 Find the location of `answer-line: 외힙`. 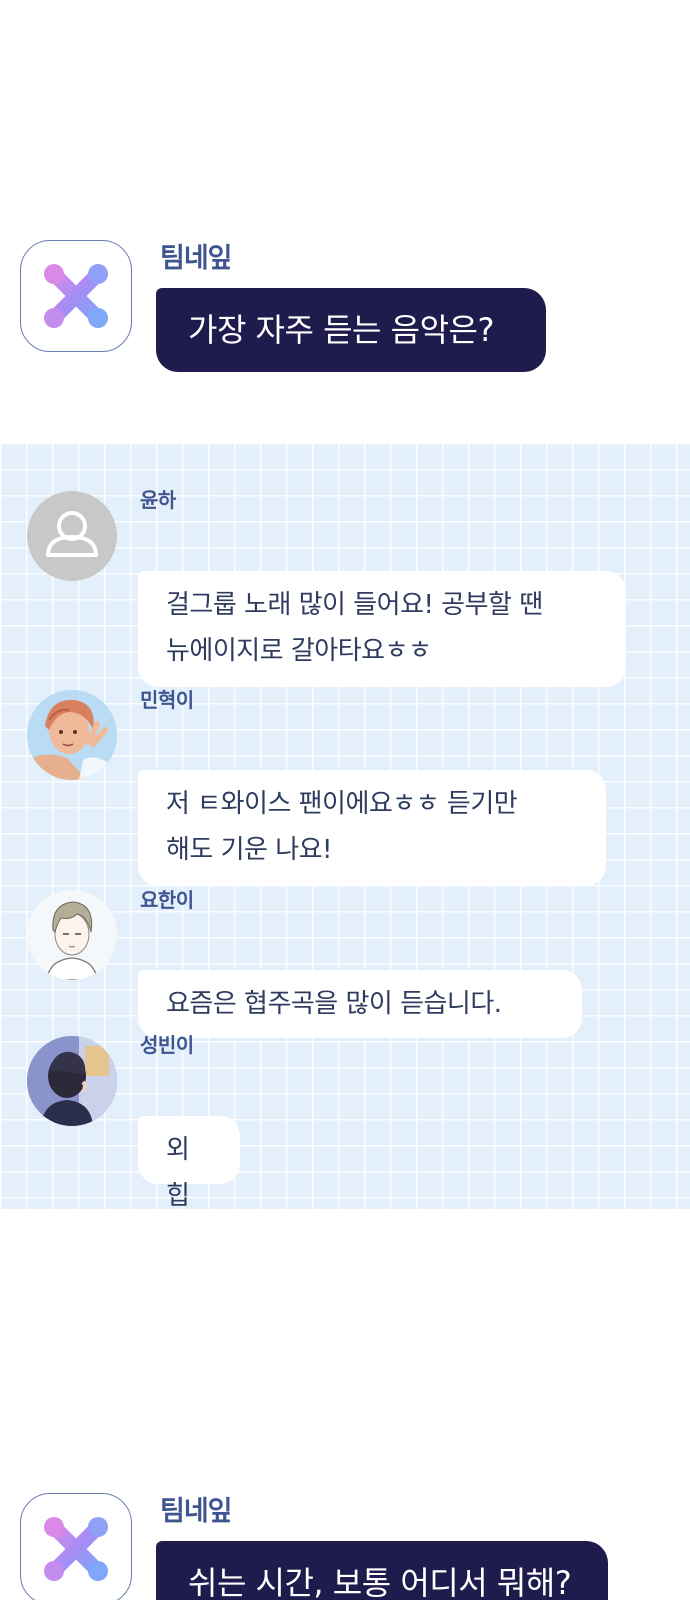

answer-line: 외힙 is located at coordinates (178, 1173).